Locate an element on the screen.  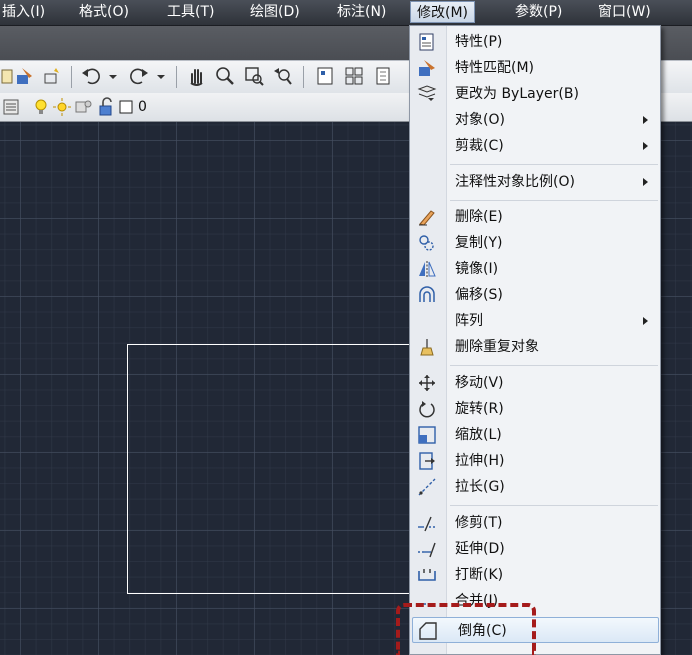
menu-item-change-to-bylayer: 更改为 ByLayer(B) is located at coordinates (535, 94).